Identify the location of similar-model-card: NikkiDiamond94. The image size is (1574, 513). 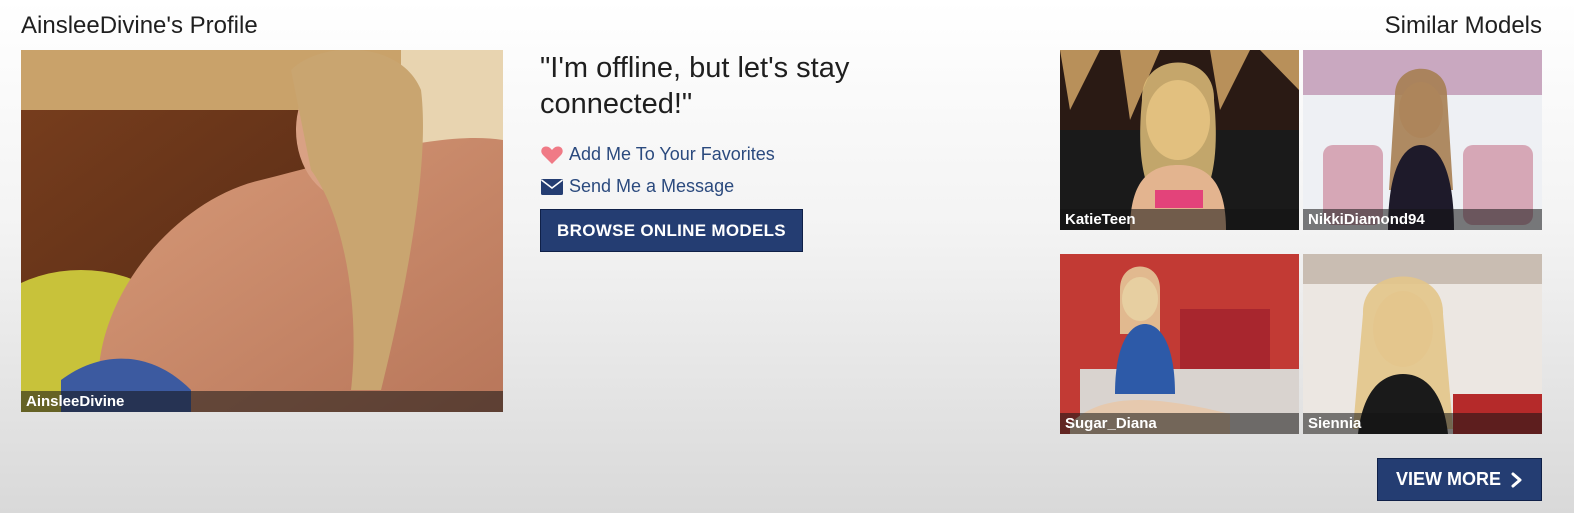
(1422, 140).